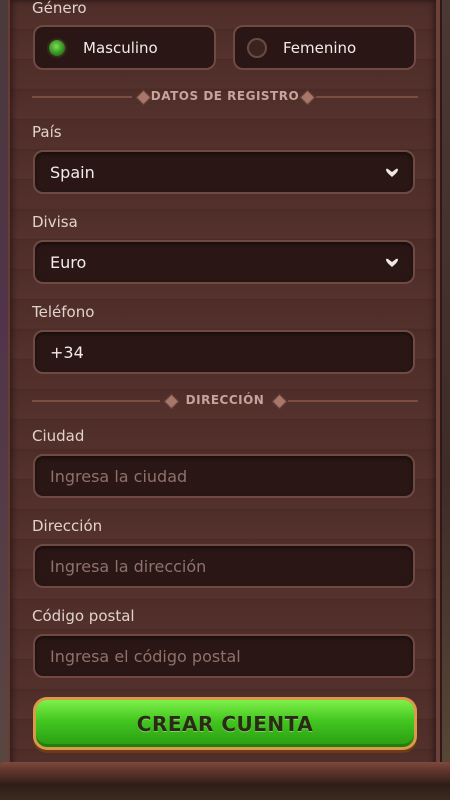  I want to click on create-account-button: CREAR CUENTA, so click(225, 723).